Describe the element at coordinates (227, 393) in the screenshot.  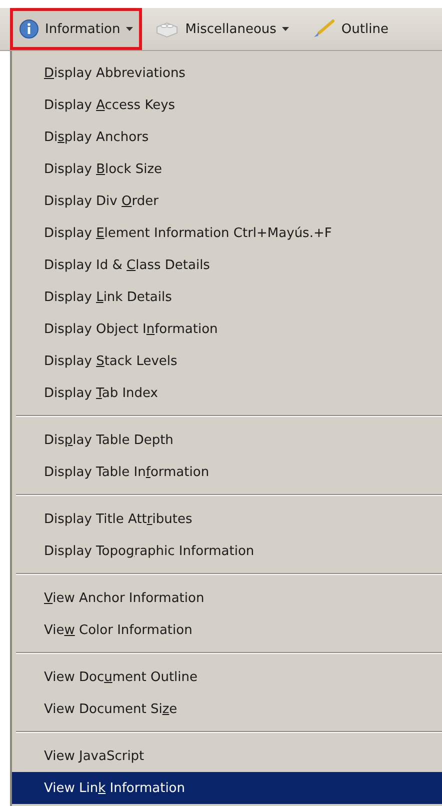
I see `menu-item: Display Tab Index` at that location.